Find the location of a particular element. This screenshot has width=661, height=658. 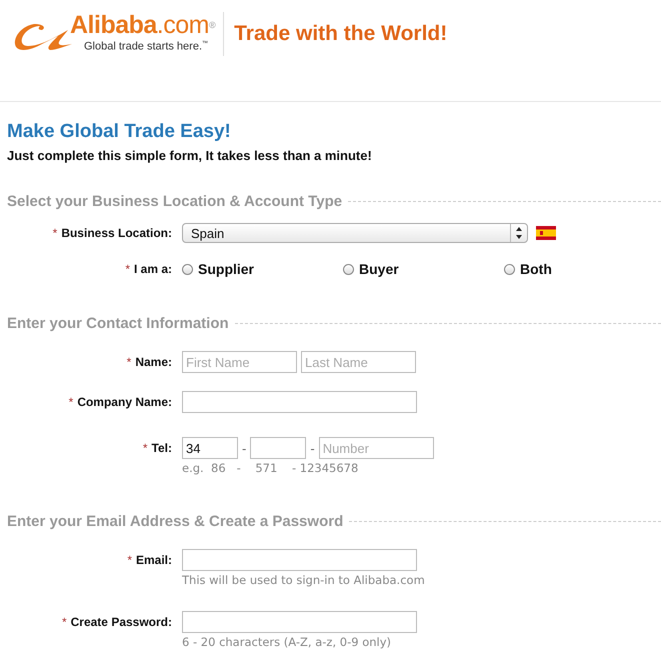

input-field: Last Name is located at coordinates (358, 362).